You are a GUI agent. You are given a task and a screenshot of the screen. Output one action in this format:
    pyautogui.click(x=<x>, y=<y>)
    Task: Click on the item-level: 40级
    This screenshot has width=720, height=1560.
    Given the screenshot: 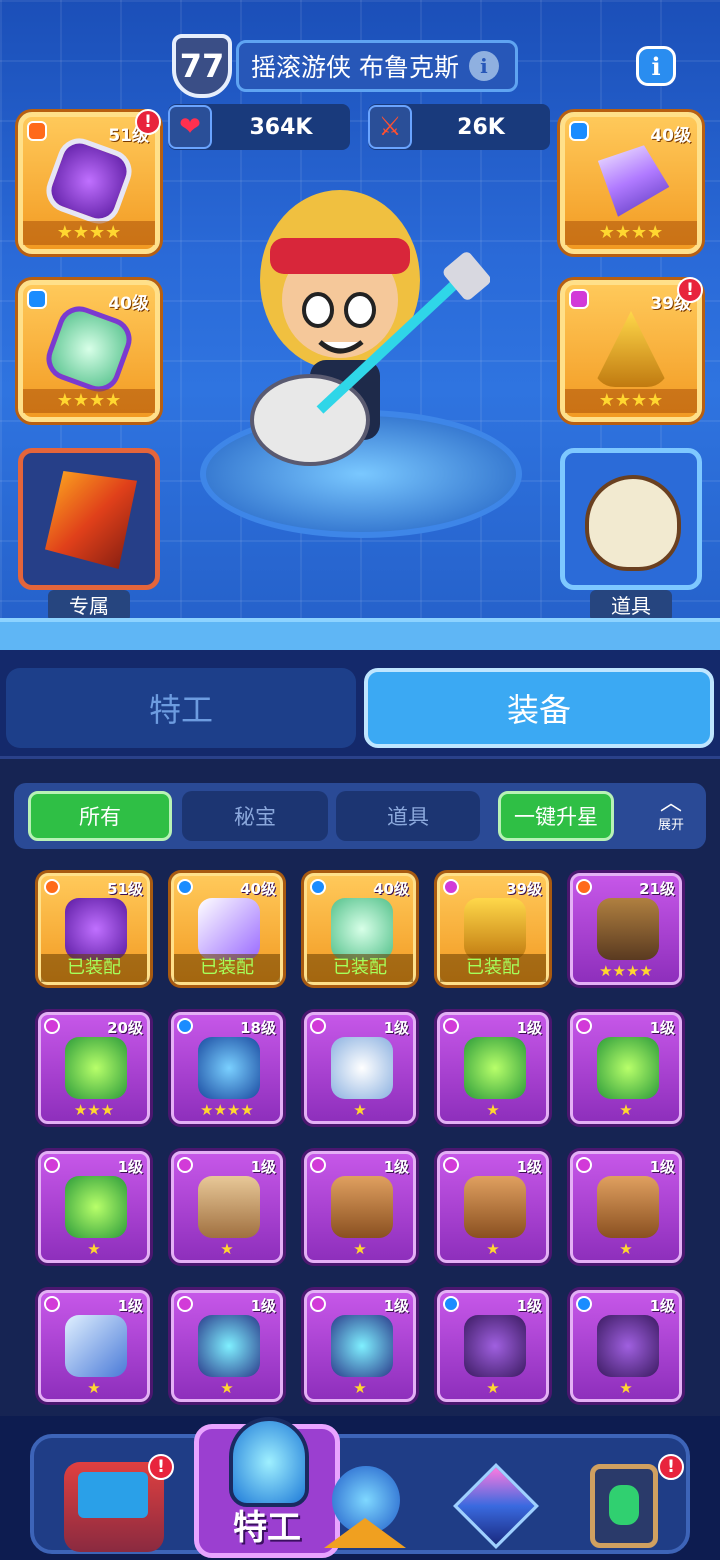 What is the action you would take?
    pyautogui.click(x=391, y=889)
    